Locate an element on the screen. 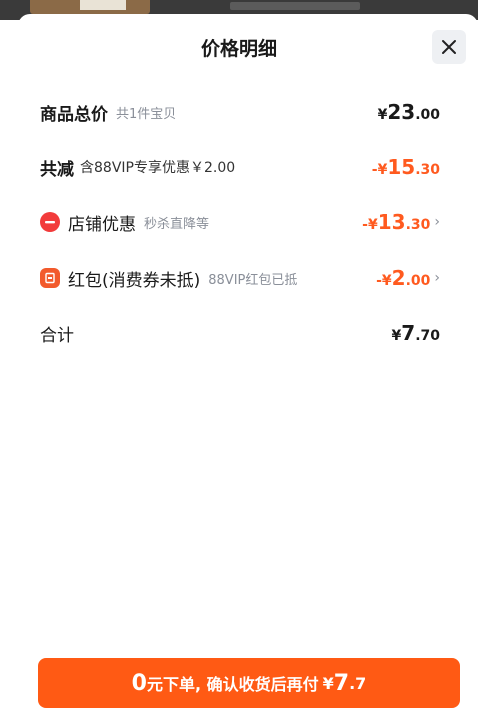 The height and width of the screenshot is (727, 478). cta-zero: 0 is located at coordinates (139, 683).